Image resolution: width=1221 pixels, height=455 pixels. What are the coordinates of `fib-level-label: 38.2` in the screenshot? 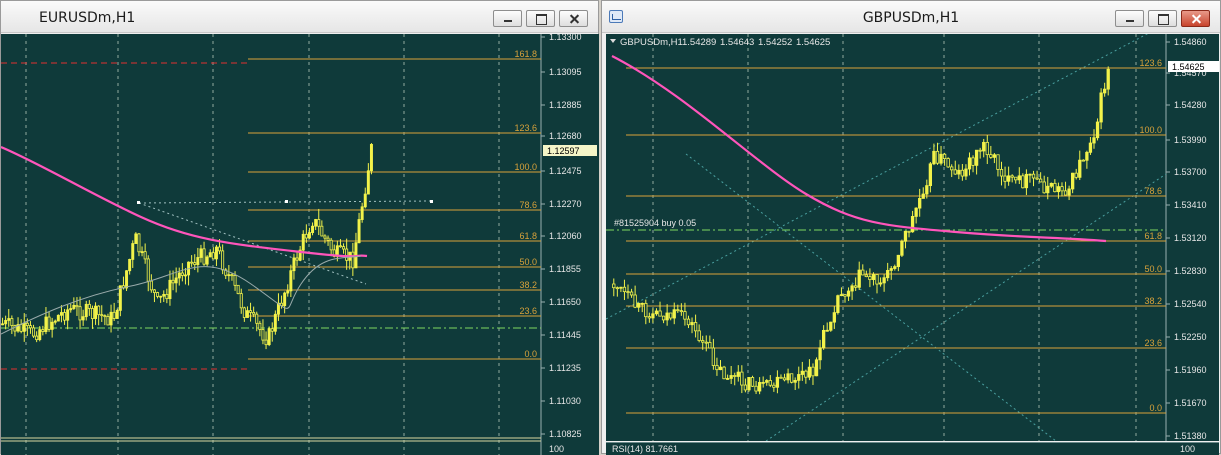 It's located at (528, 285).